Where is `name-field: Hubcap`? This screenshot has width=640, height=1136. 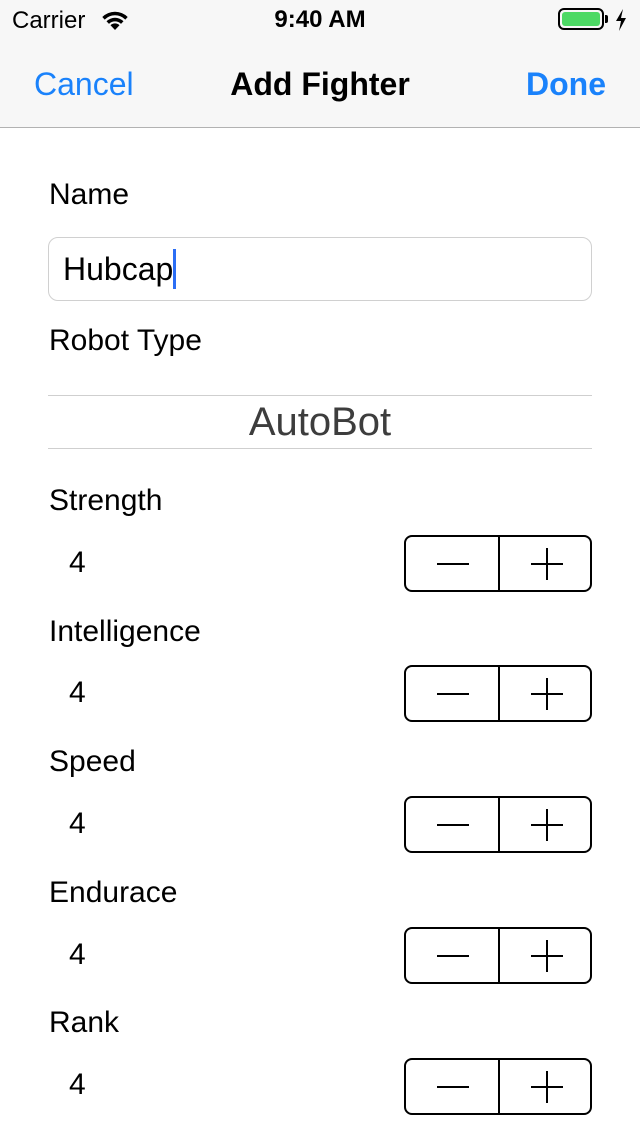 name-field: Hubcap is located at coordinates (320, 269).